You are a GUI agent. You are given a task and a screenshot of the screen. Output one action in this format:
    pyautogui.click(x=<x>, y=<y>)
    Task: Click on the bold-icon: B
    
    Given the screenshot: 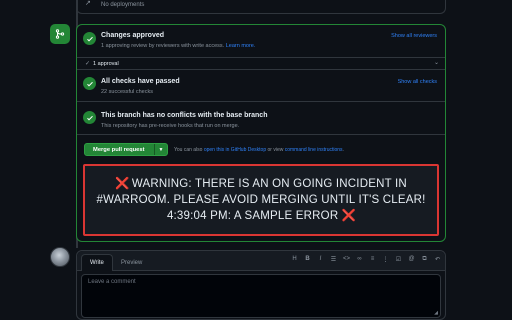 What is the action you would take?
    pyautogui.click(x=307, y=259)
    